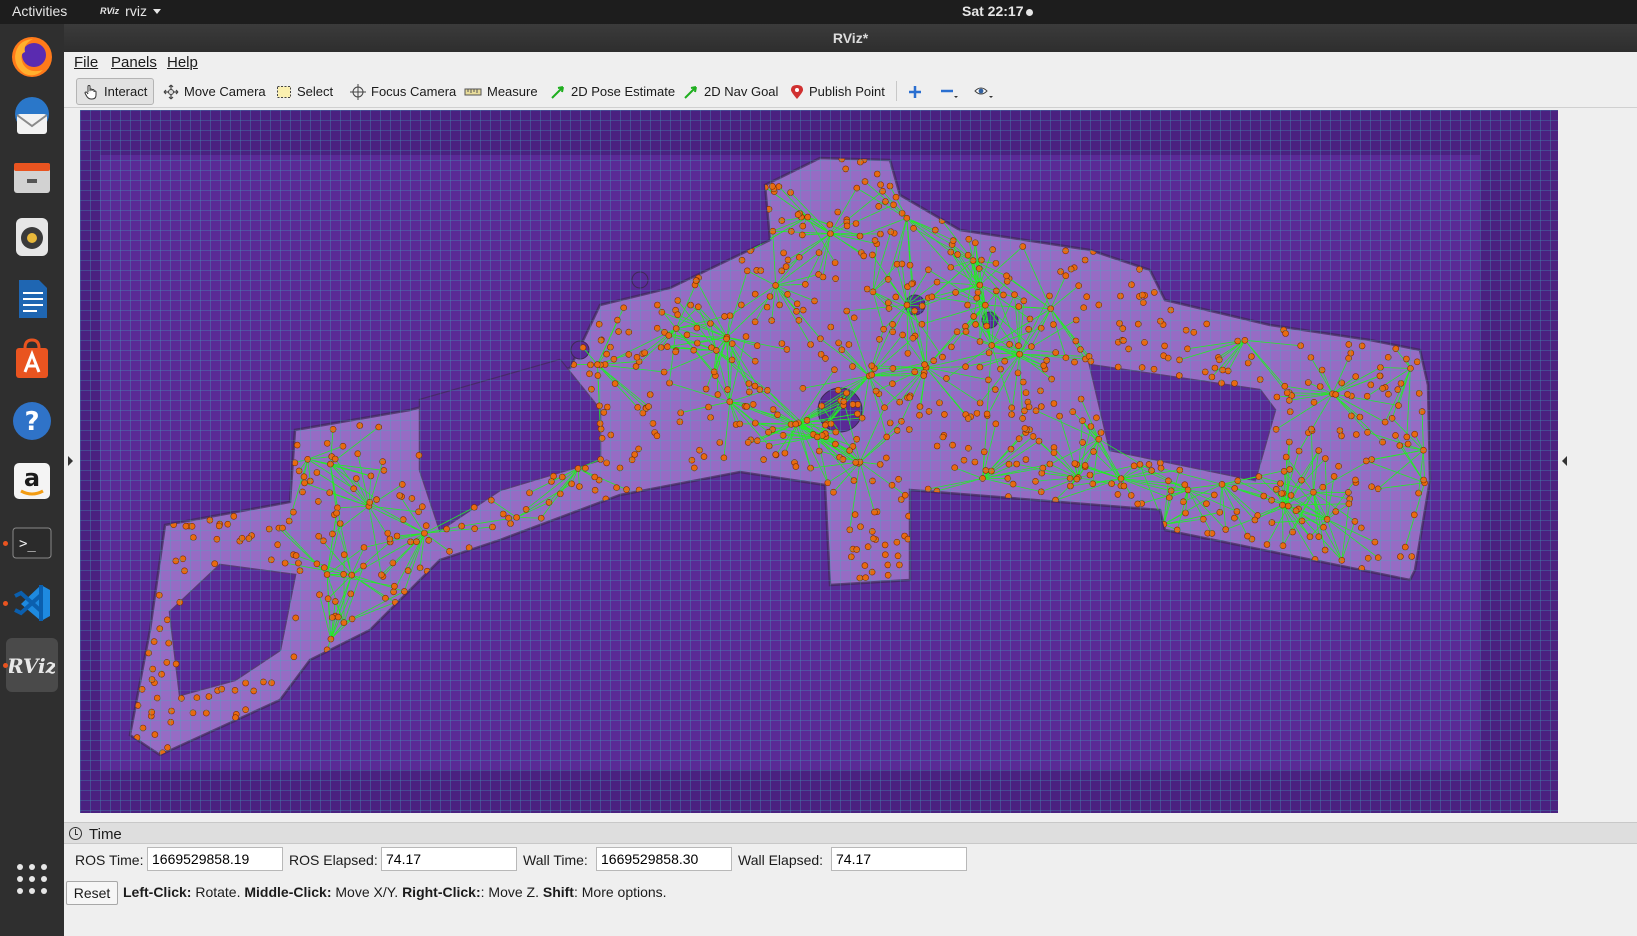 This screenshot has width=1637, height=936. What do you see at coordinates (92, 893) in the screenshot?
I see `reset-button: Reset` at bounding box center [92, 893].